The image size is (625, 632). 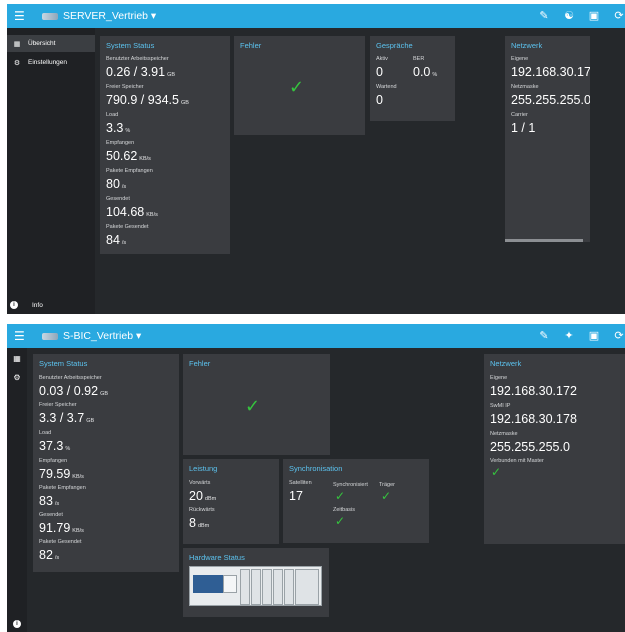 What do you see at coordinates (128, 156) in the screenshot?
I see `stat-value: 50.62 KB/s` at bounding box center [128, 156].